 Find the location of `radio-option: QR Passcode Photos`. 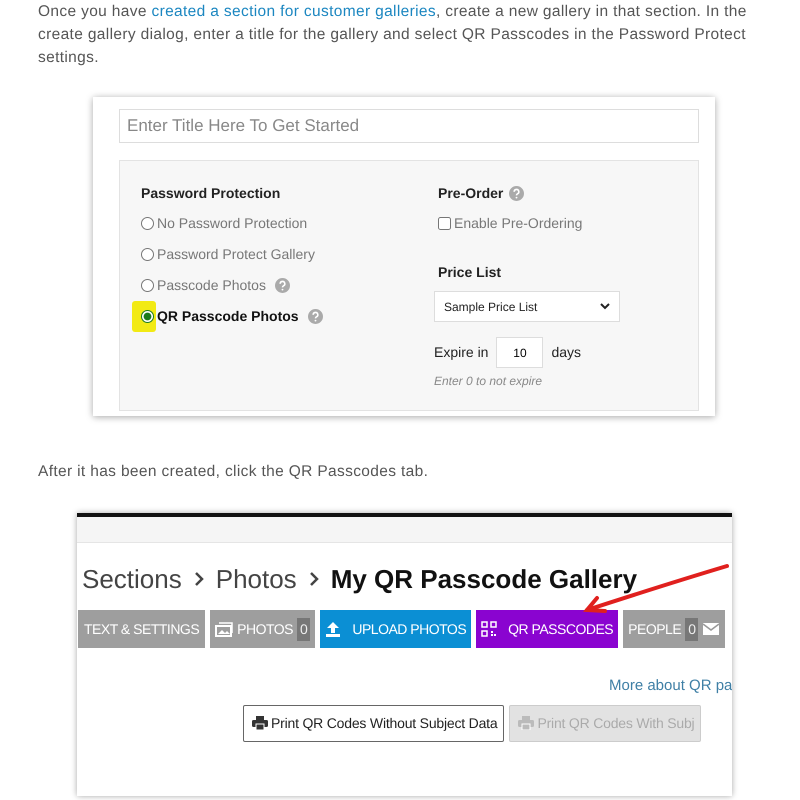

radio-option: QR Passcode Photos is located at coordinates (232, 316).